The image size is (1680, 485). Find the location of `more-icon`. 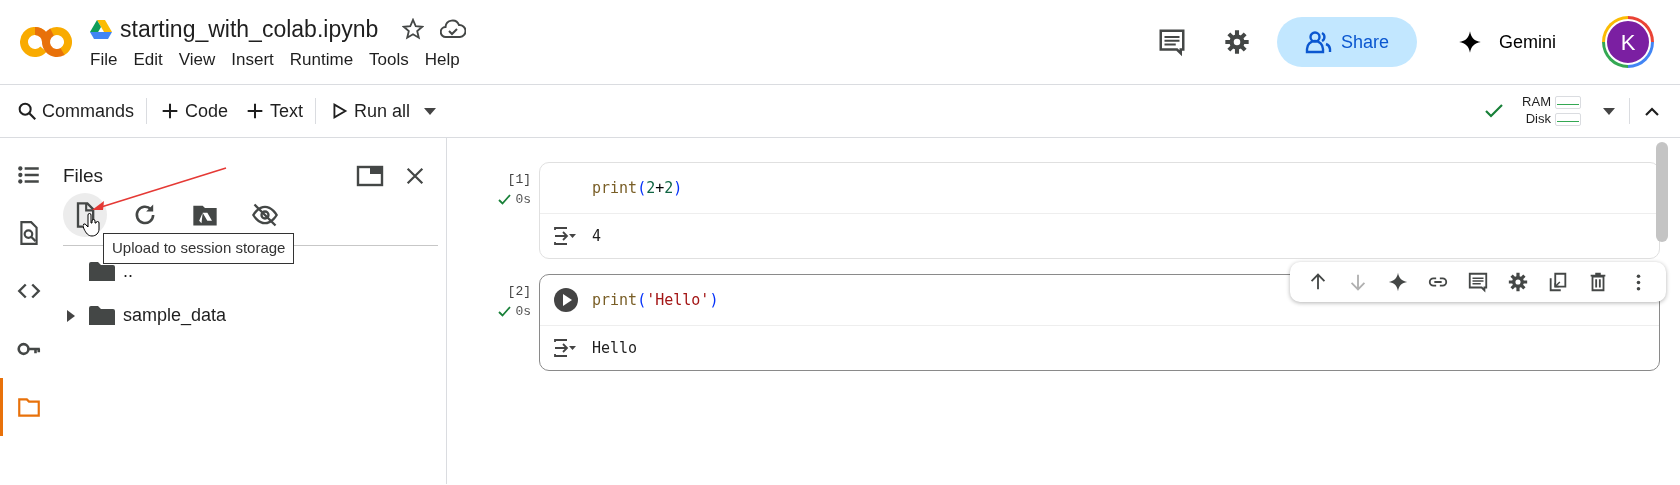

more-icon is located at coordinates (1638, 282).